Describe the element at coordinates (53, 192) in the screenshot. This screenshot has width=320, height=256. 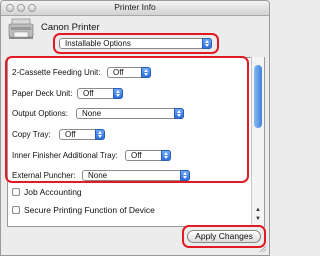
I see `job-accounting-label: Job Accounting` at that location.